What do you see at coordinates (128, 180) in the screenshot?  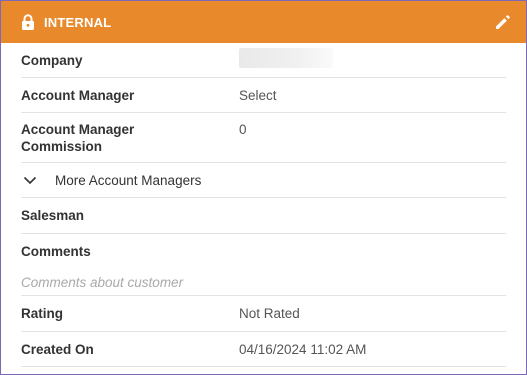 I see `more-account-managers-label: More Account Managers` at bounding box center [128, 180].